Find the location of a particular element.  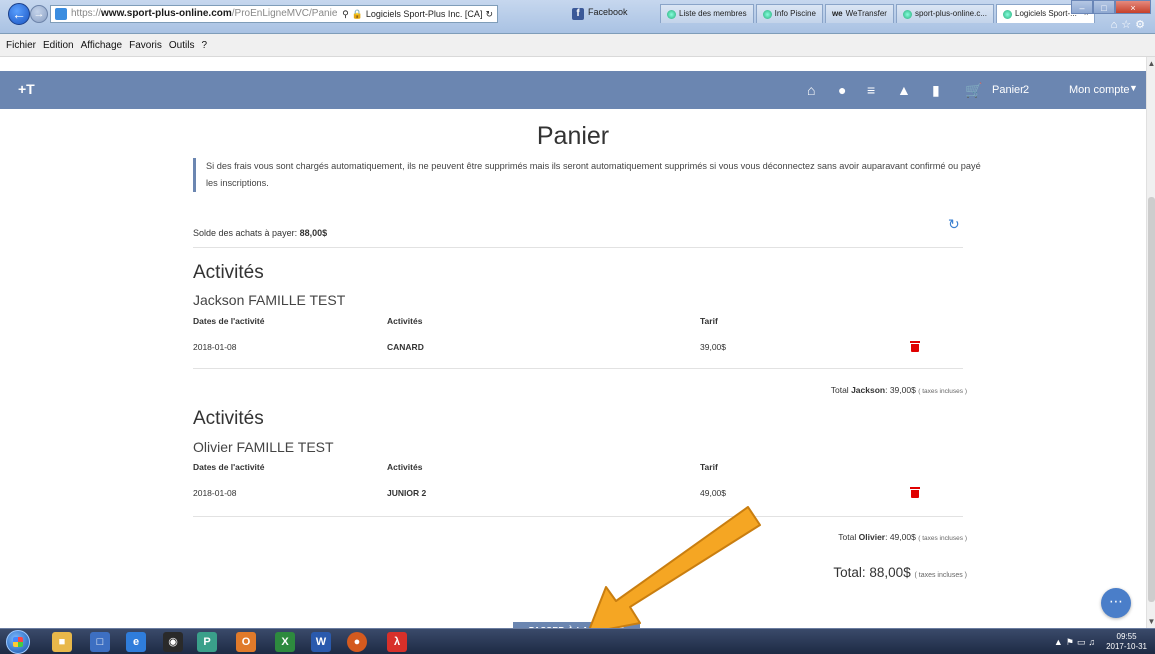

tab-info-piscine: Info Piscine is located at coordinates (789, 13).